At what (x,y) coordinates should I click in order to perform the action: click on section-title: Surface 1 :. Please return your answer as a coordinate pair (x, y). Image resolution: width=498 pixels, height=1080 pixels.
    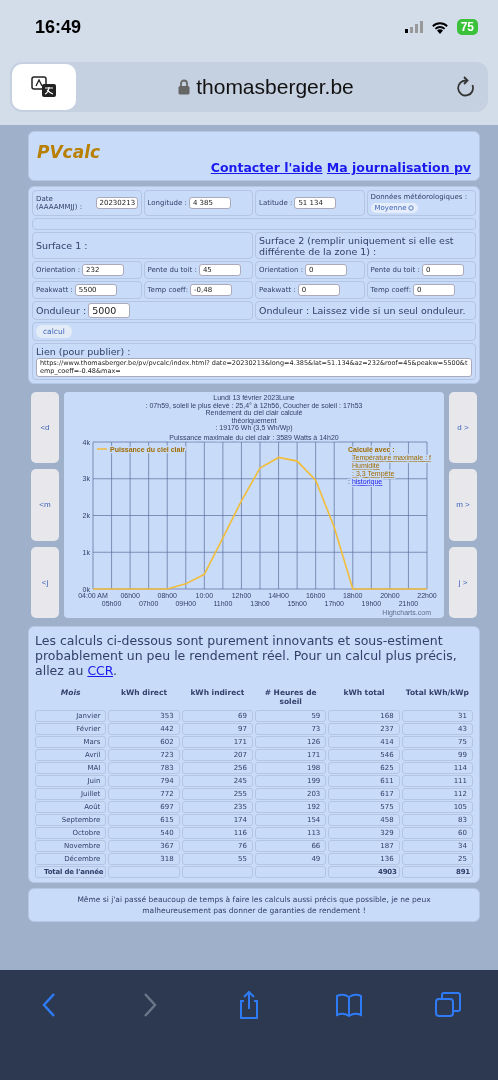
    Looking at the image, I should click on (62, 245).